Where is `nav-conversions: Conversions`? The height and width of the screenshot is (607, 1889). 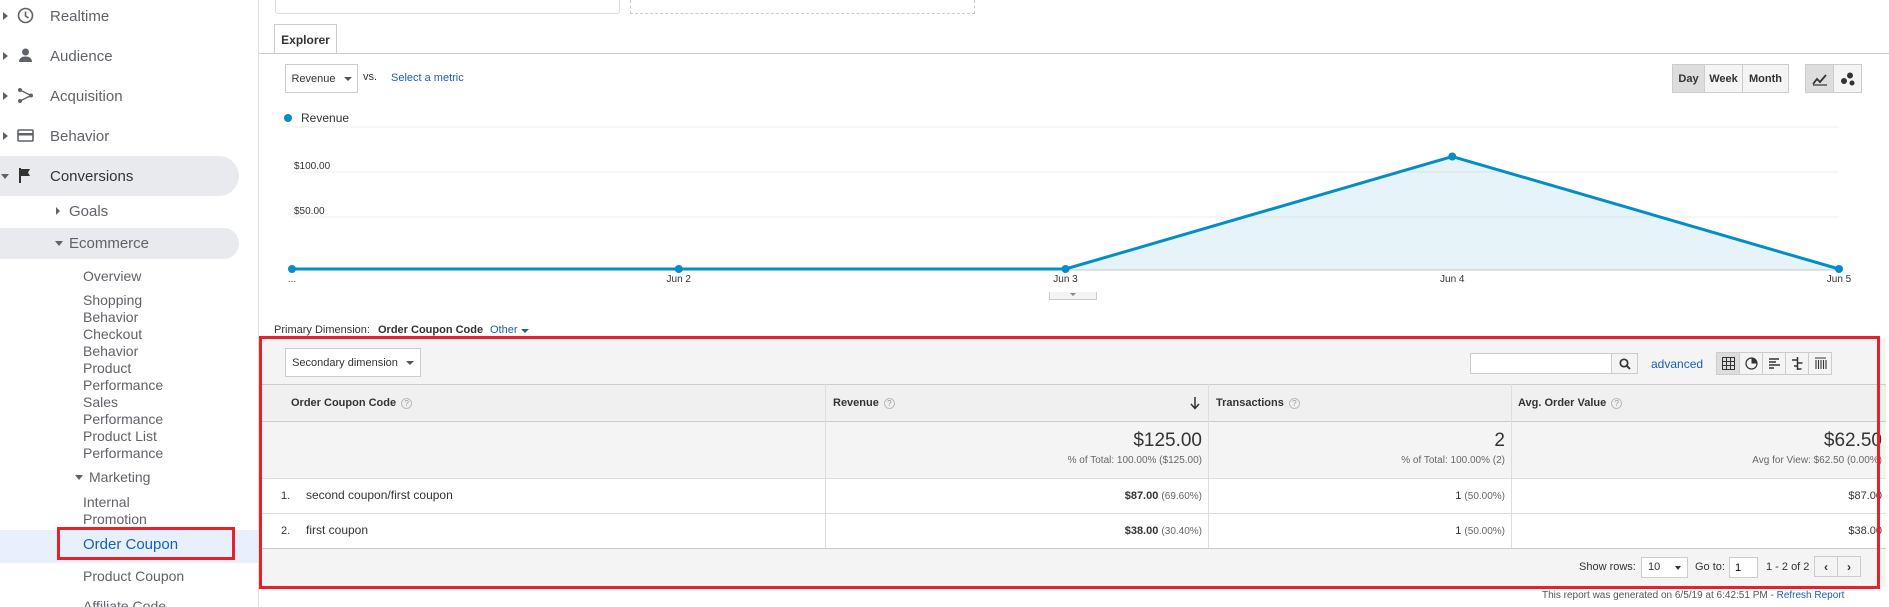 nav-conversions: Conversions is located at coordinates (119, 176).